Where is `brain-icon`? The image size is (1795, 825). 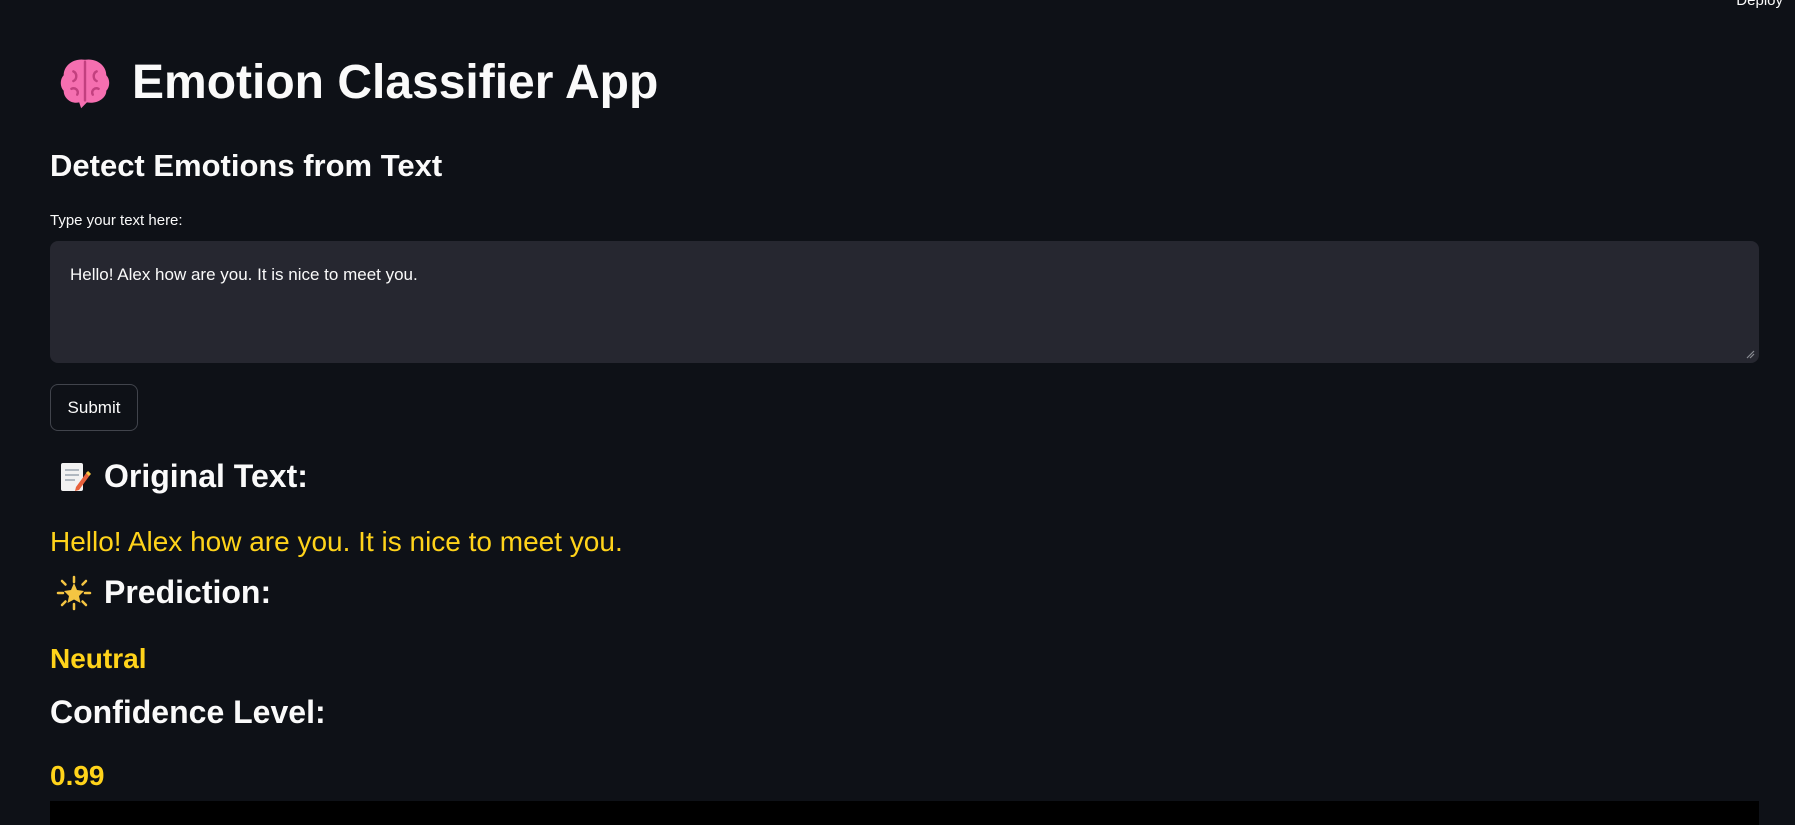
brain-icon is located at coordinates (85, 84).